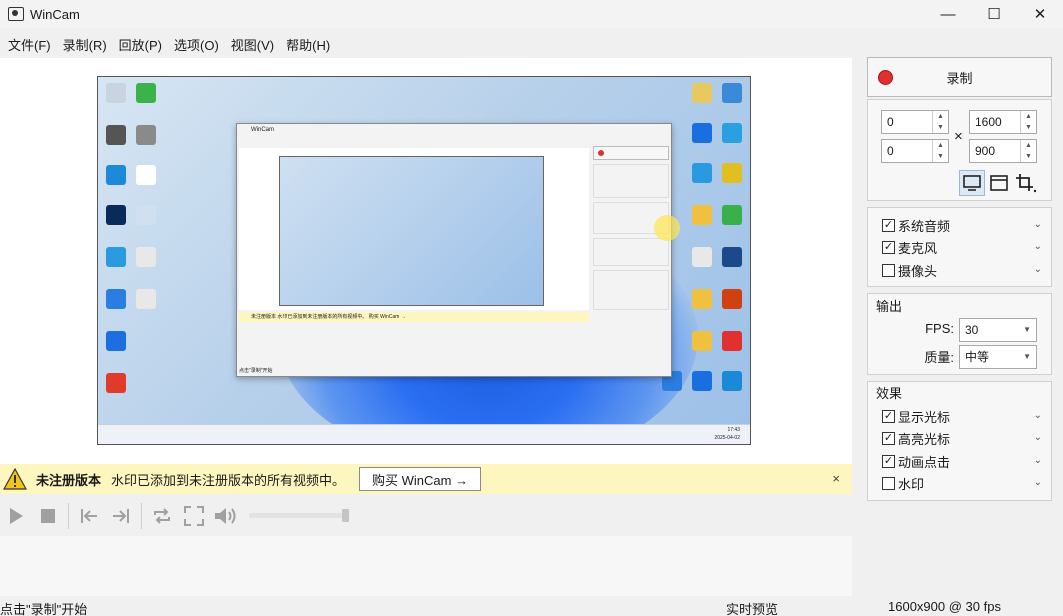 The image size is (1063, 616). I want to click on monitor-icon, so click(972, 183).